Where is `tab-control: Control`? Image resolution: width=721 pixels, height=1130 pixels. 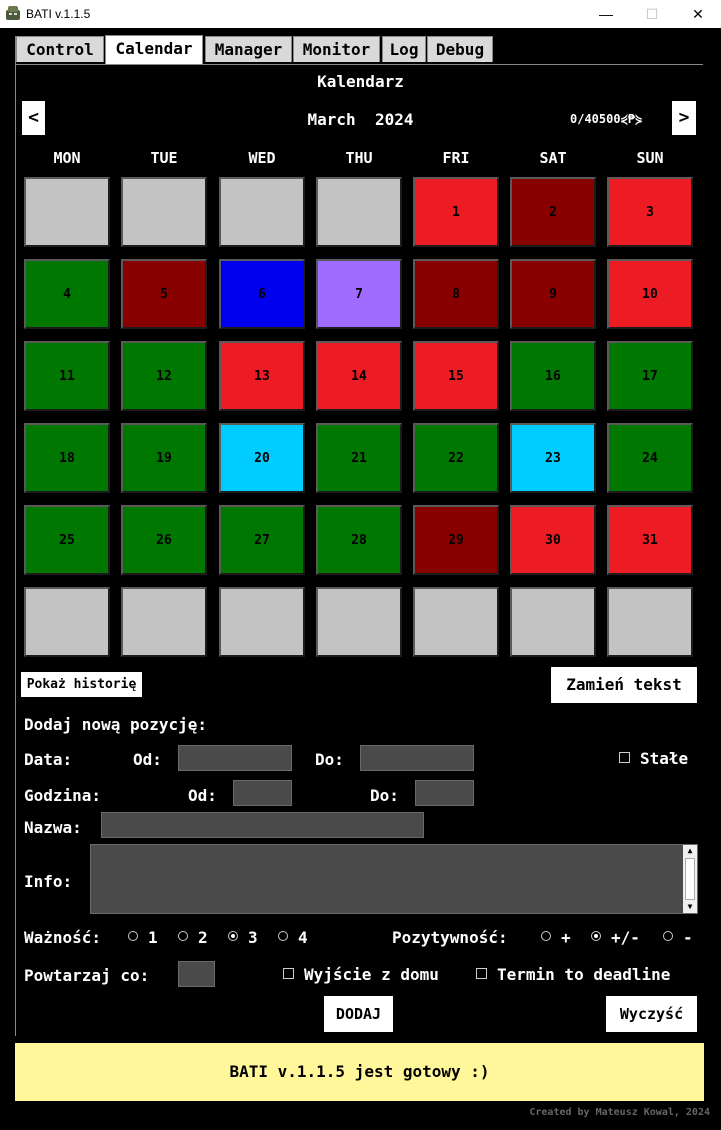
tab-control: Control is located at coordinates (60, 49).